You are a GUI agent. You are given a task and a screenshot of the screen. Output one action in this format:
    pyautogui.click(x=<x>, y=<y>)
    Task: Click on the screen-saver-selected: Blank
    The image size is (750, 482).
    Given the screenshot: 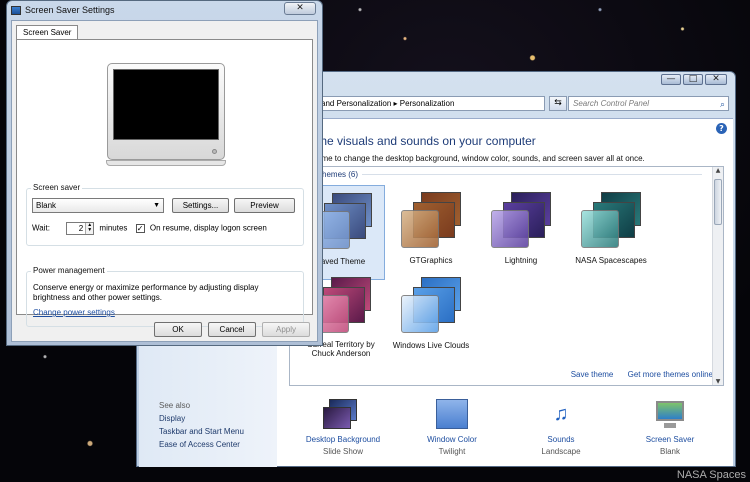 What is the action you would take?
    pyautogui.click(x=46, y=205)
    